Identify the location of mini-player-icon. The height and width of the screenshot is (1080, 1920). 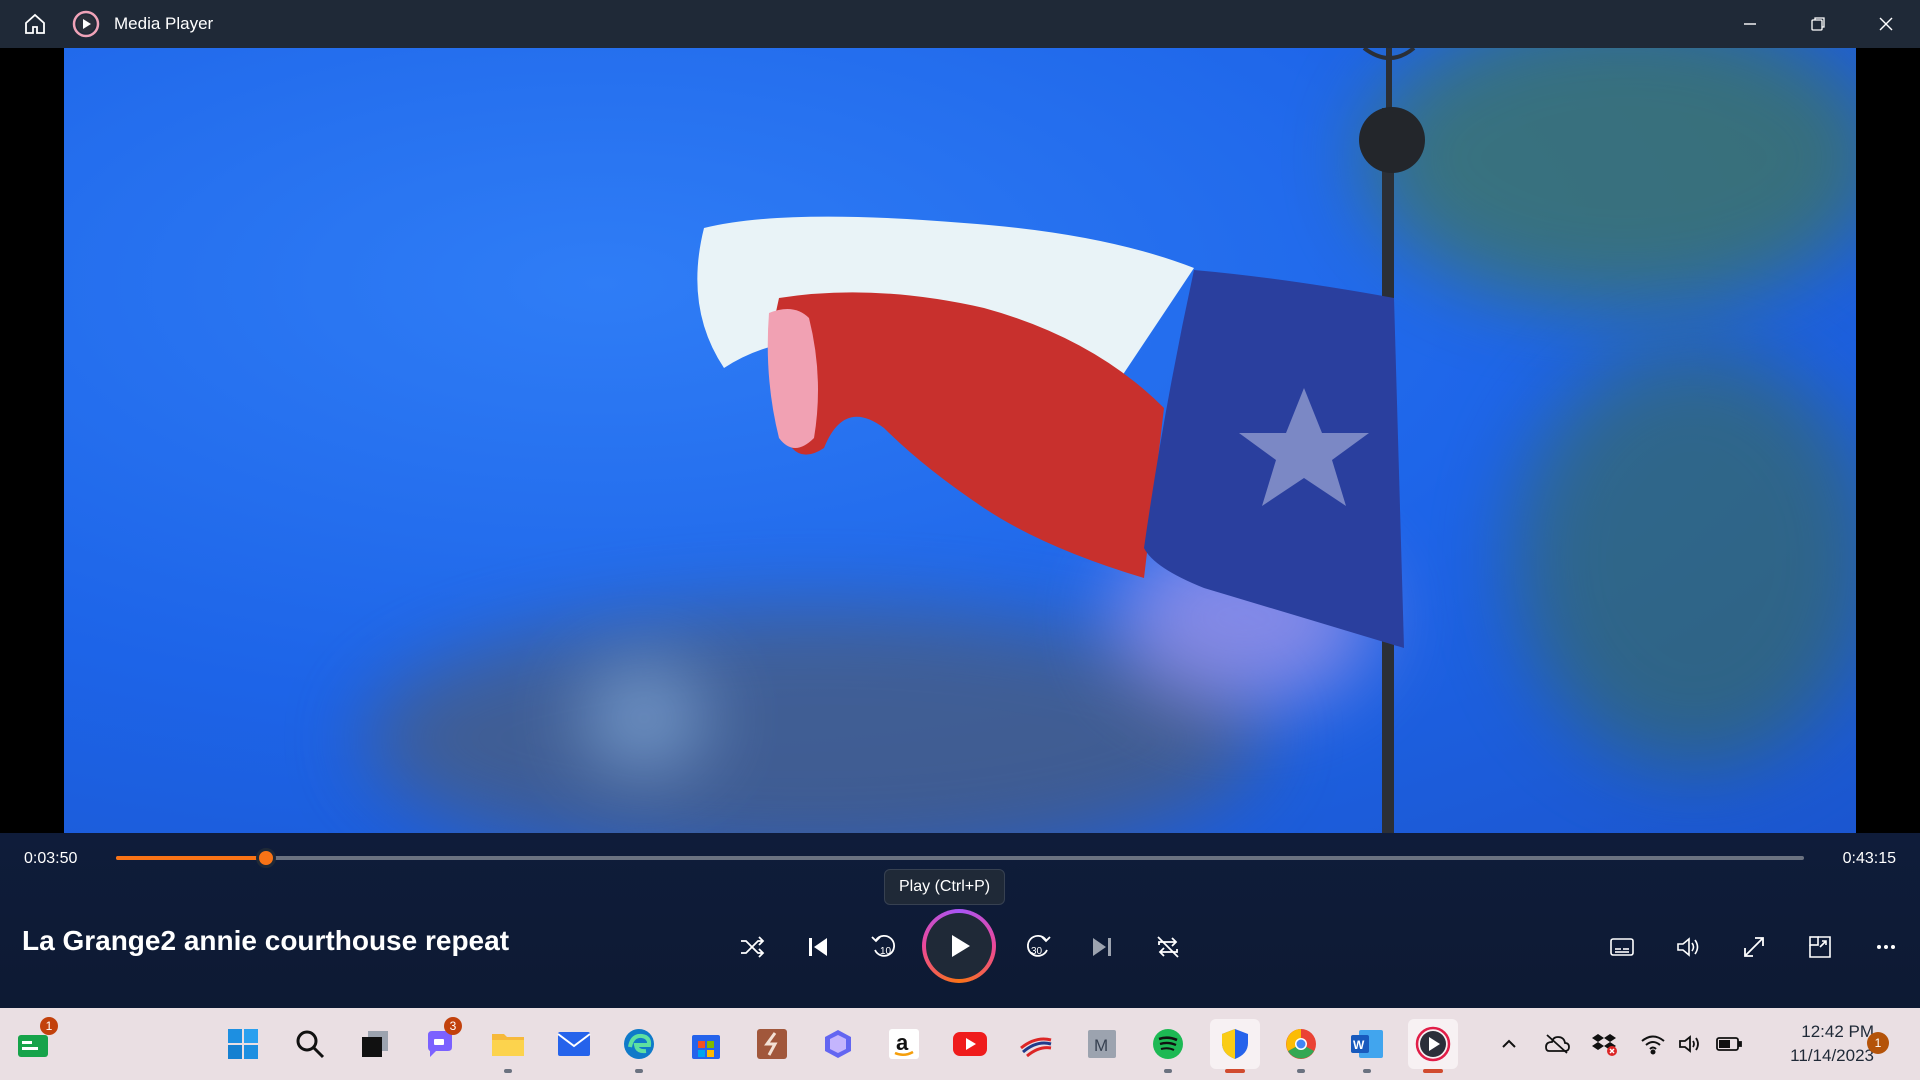
(1820, 947).